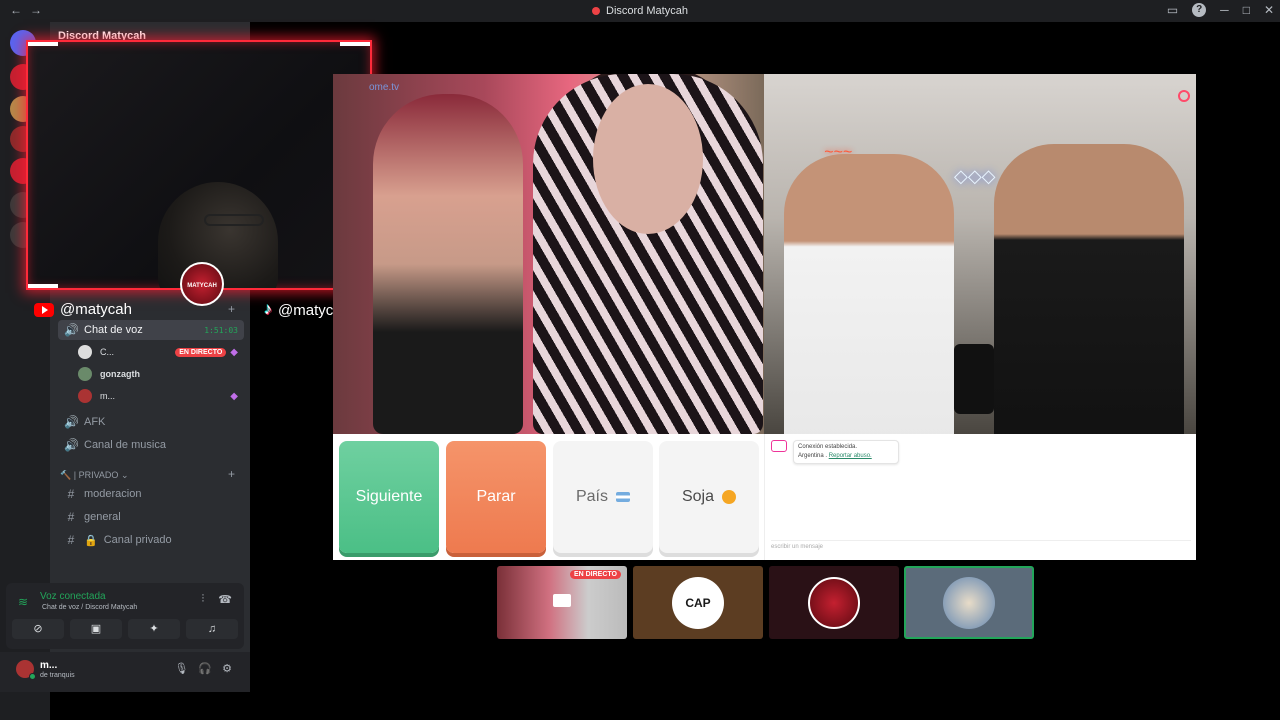 The height and width of the screenshot is (720, 1280). I want to click on screen-share-icon, so click(562, 600).